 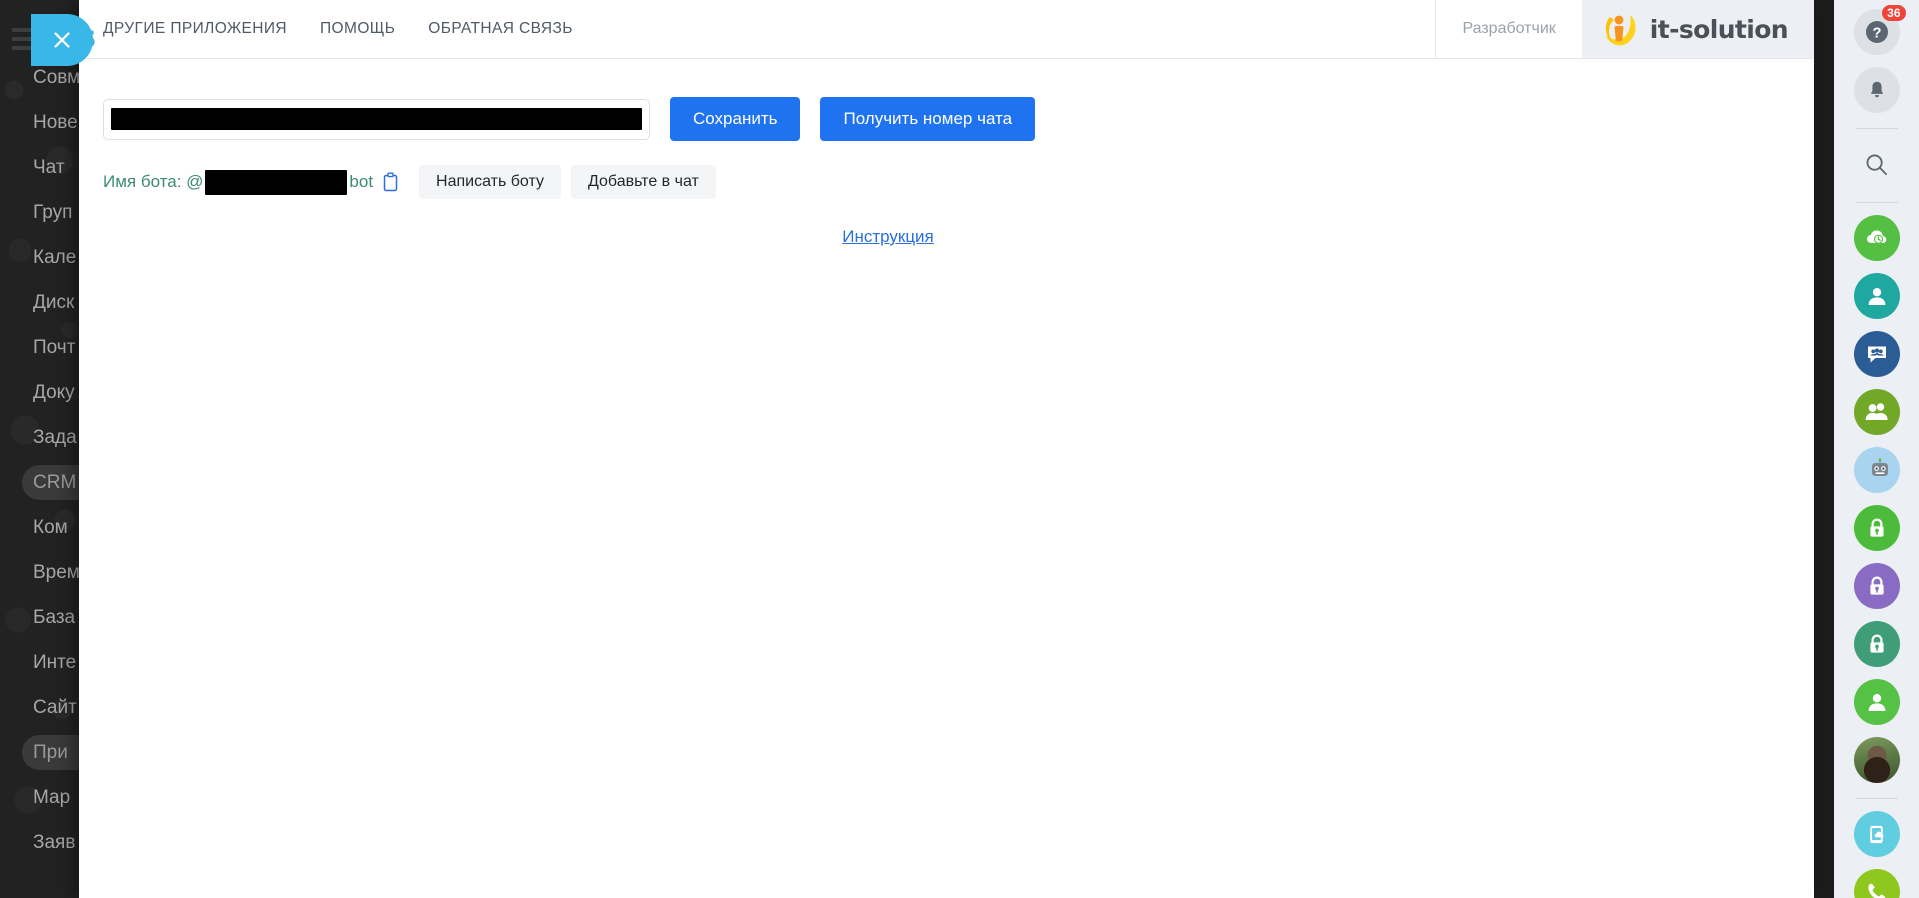 I want to click on person-green-icon, so click(x=1876, y=702).